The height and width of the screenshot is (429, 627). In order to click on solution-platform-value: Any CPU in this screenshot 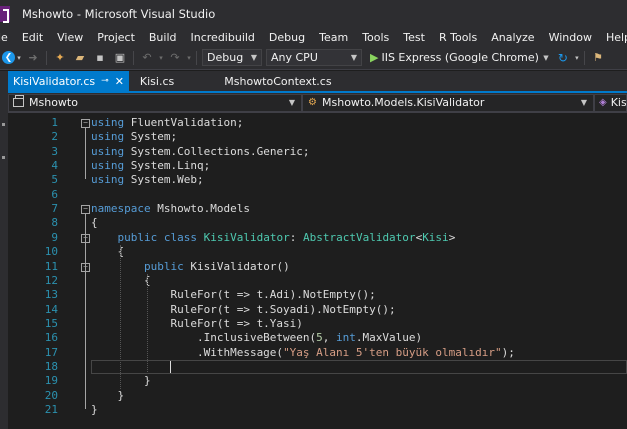, I will do `click(294, 57)`.